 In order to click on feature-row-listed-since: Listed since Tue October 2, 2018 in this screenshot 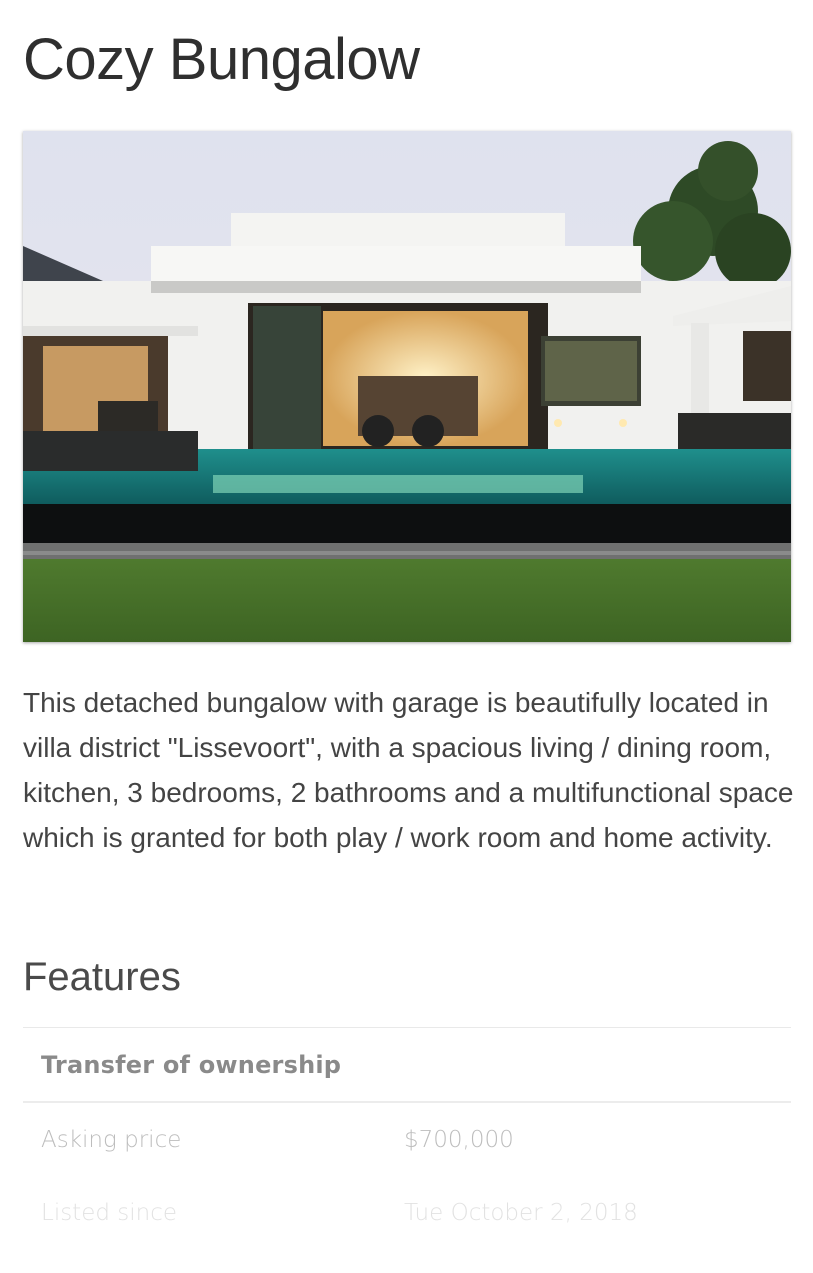, I will do `click(407, 1212)`.